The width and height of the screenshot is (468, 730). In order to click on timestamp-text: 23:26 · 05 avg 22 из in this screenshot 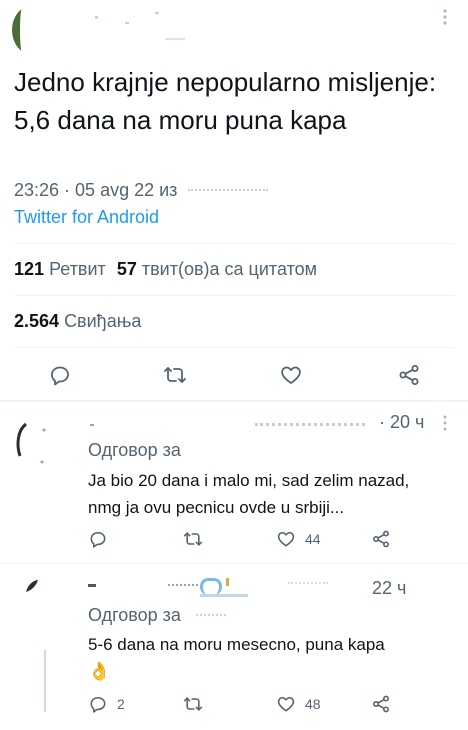, I will do `click(96, 190)`.